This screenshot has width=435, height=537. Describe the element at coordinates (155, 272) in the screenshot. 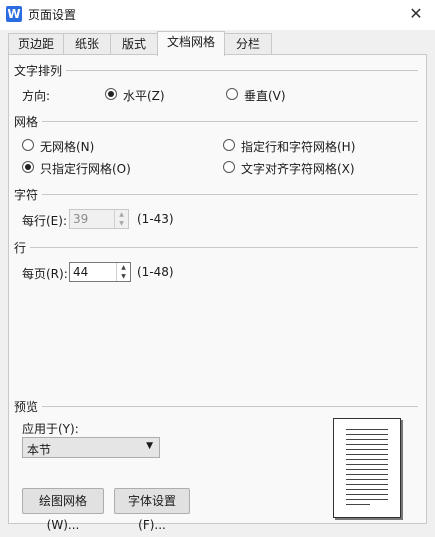

I see `lines-range: (1-48)` at that location.